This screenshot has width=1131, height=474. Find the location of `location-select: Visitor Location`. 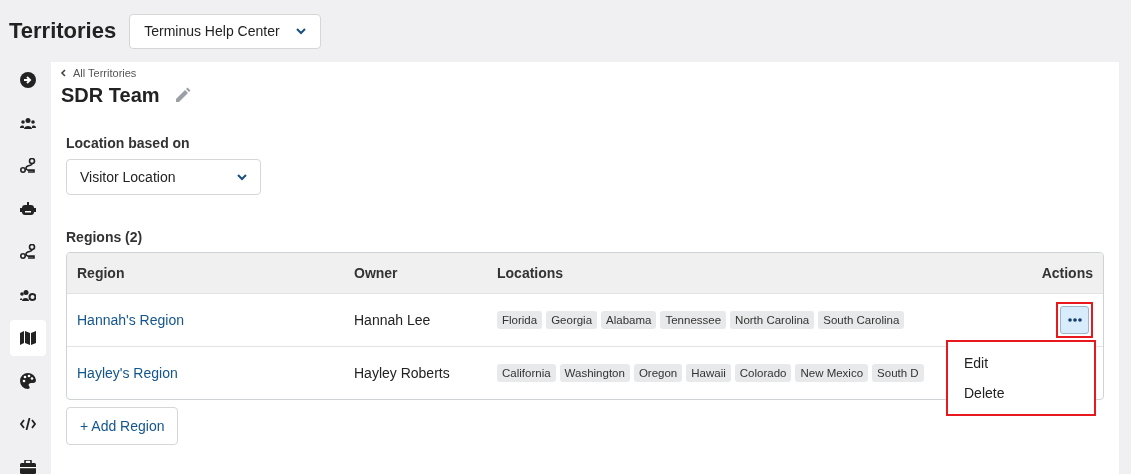

location-select: Visitor Location is located at coordinates (163, 177).